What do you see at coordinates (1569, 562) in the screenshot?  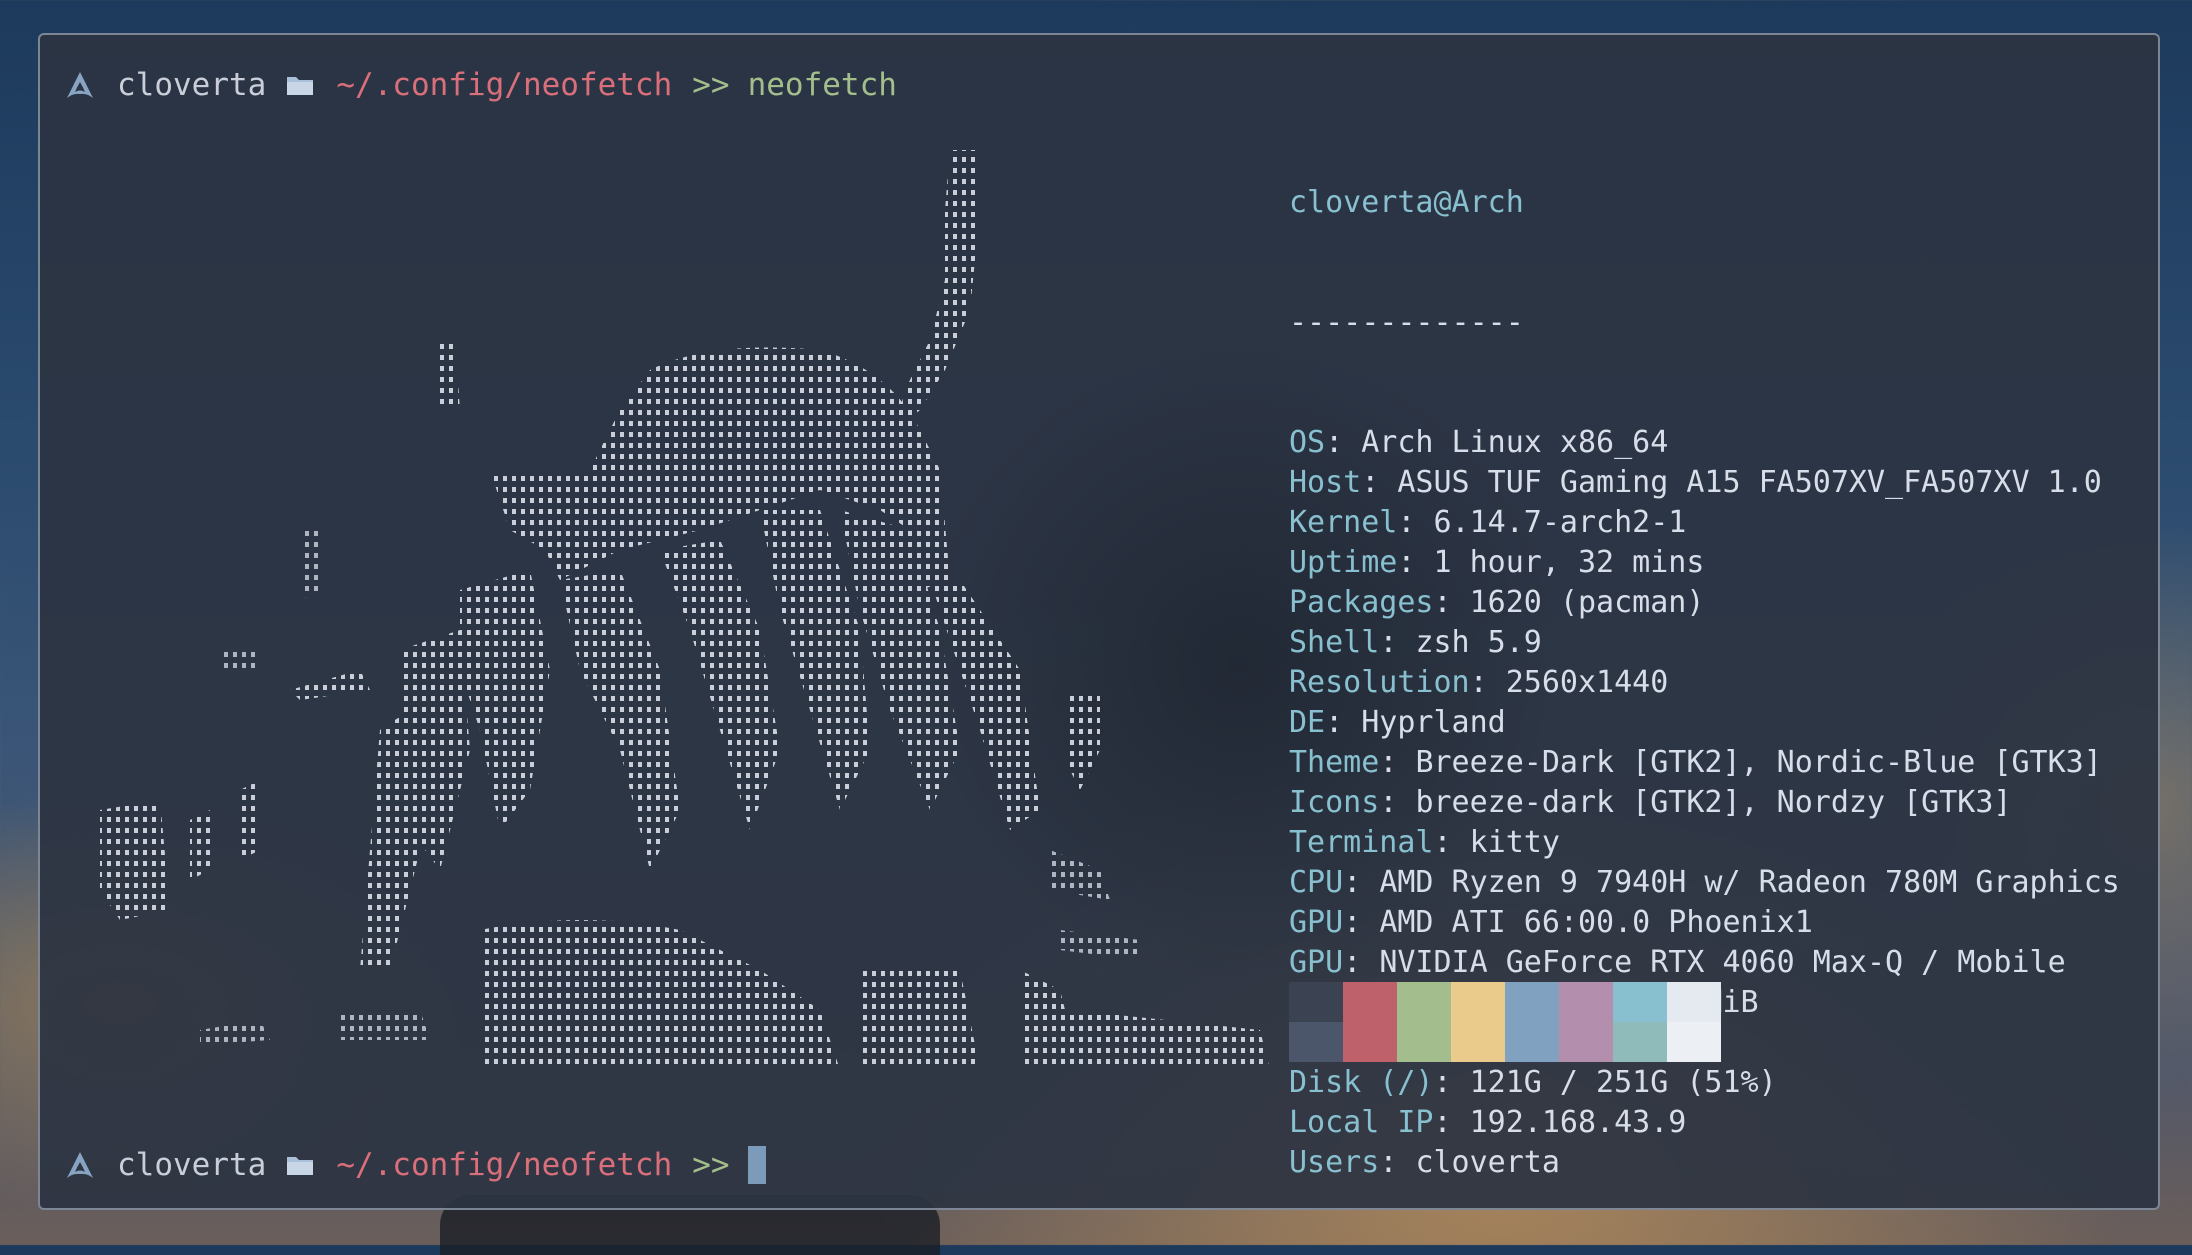 I see `info-value: 1 hour, 32 mins` at bounding box center [1569, 562].